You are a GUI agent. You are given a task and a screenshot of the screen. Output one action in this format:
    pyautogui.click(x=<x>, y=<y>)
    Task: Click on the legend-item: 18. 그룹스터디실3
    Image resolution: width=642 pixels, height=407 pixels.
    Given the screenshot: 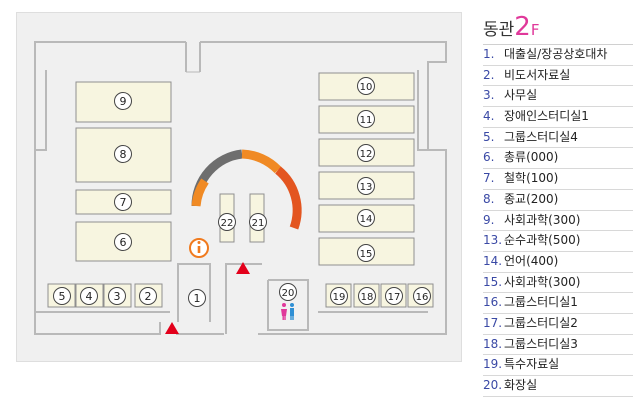 What is the action you would take?
    pyautogui.click(x=558, y=345)
    